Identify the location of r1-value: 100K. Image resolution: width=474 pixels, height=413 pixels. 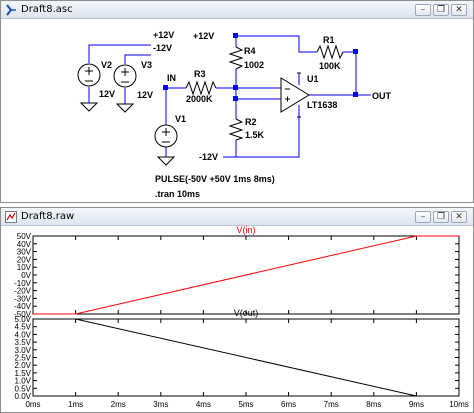
(330, 66).